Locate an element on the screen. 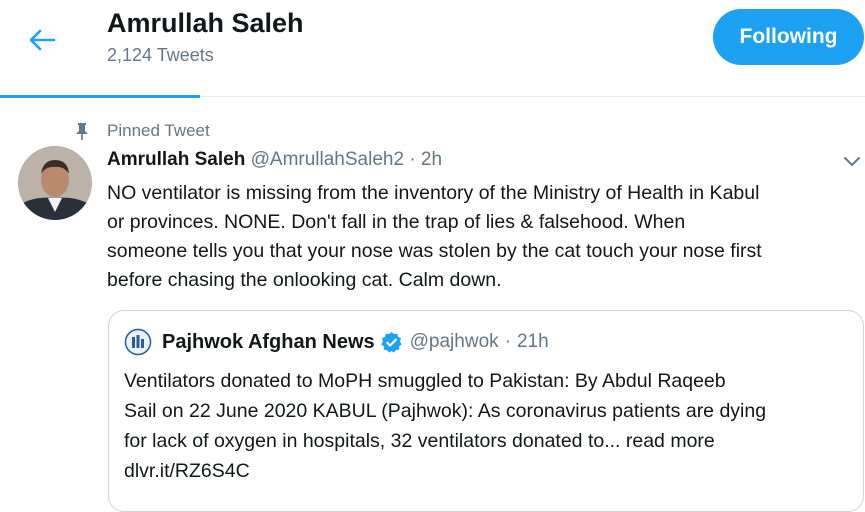  quoted-tweet-header: Pajhwok Afghan News @pajhwok · 21h is located at coordinates (336, 342).